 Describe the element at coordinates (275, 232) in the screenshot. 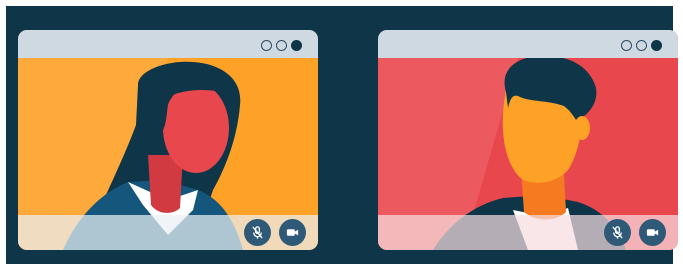

I see `call-controls-left` at that location.